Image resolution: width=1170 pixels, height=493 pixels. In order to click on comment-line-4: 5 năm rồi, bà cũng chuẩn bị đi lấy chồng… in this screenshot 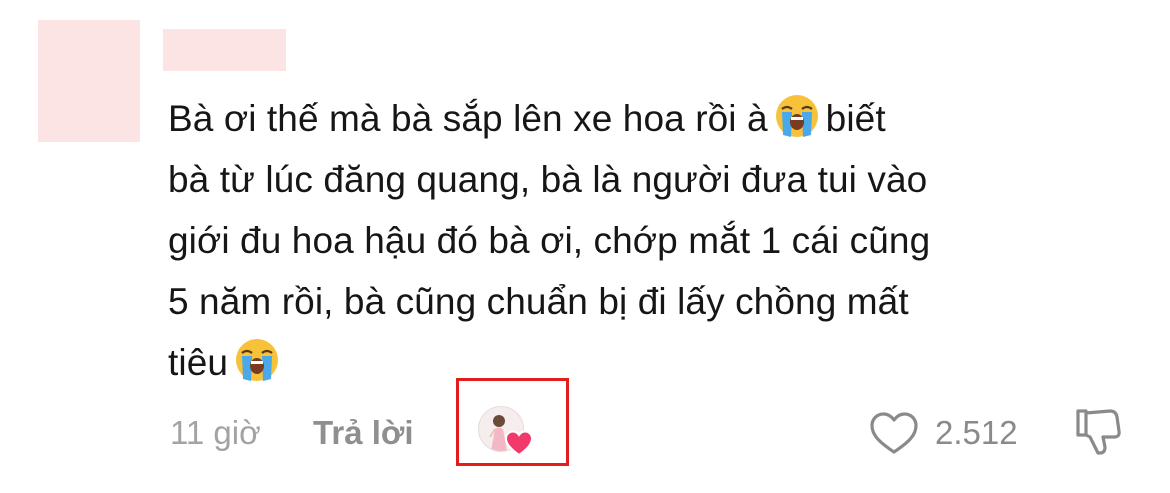, I will do `click(538, 301)`.